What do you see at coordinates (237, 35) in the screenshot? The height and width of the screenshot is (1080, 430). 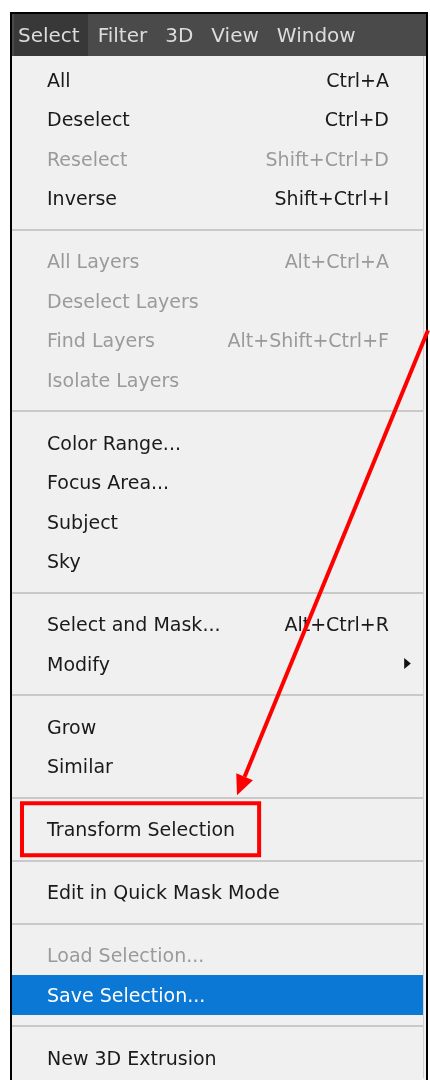 I see `menu-bar-item: View` at bounding box center [237, 35].